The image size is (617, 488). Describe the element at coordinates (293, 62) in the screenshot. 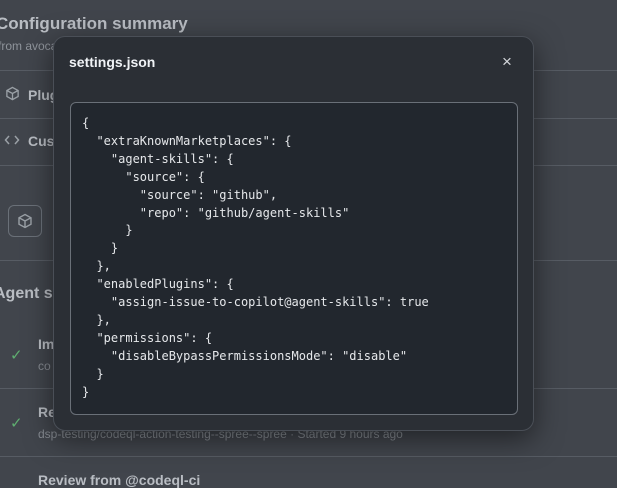

I see `dialog-header: settings.json` at that location.